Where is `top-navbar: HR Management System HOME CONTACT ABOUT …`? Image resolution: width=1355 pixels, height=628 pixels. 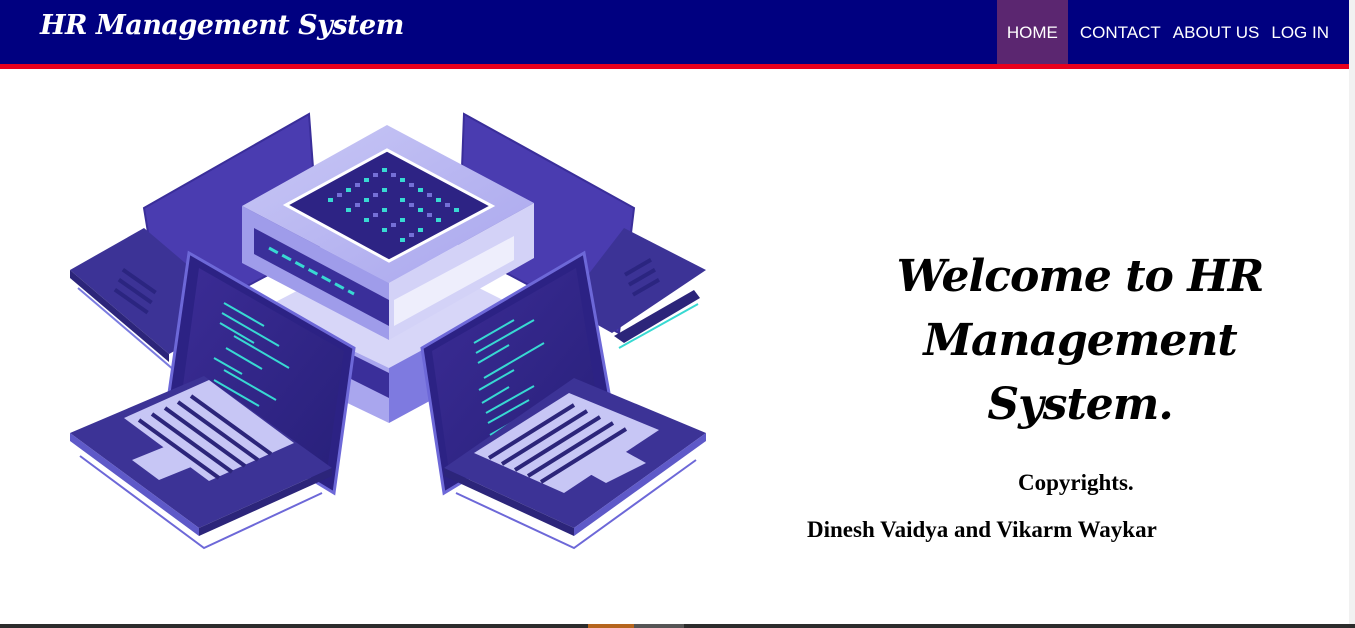 top-navbar: HR Management System HOME CONTACT ABOUT … is located at coordinates (674, 34).